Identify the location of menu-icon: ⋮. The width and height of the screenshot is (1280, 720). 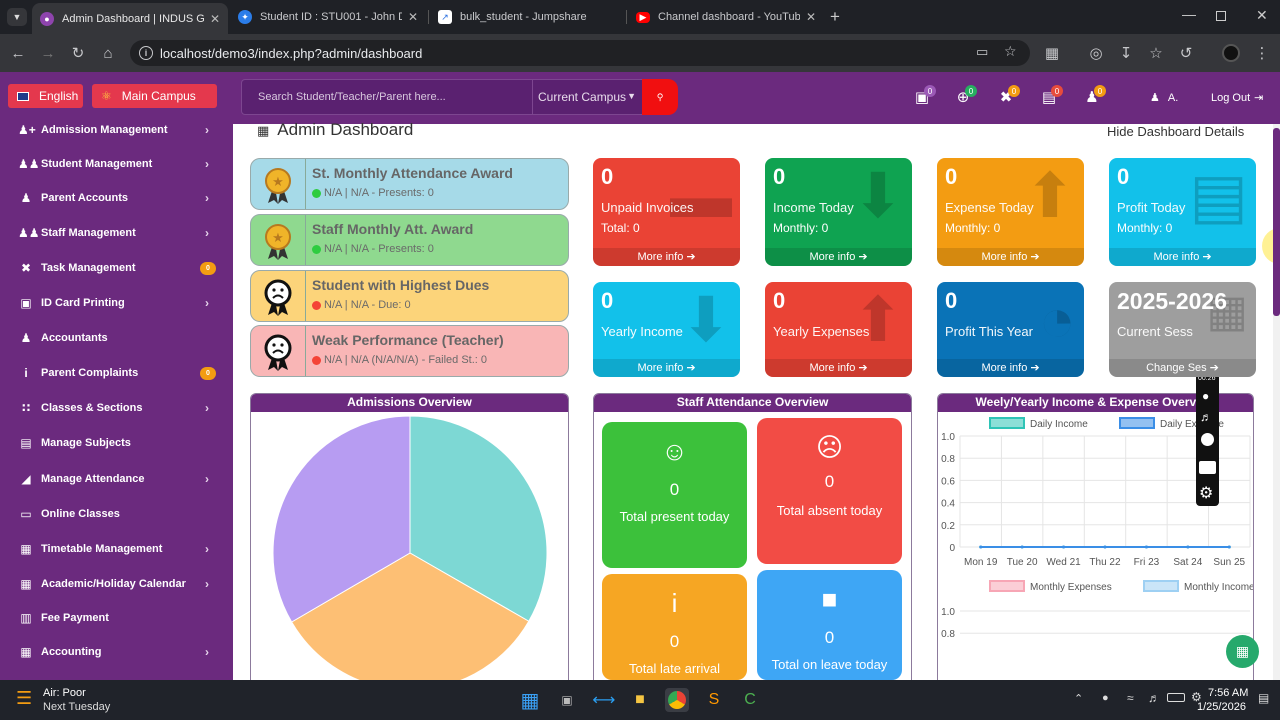
(1262, 53).